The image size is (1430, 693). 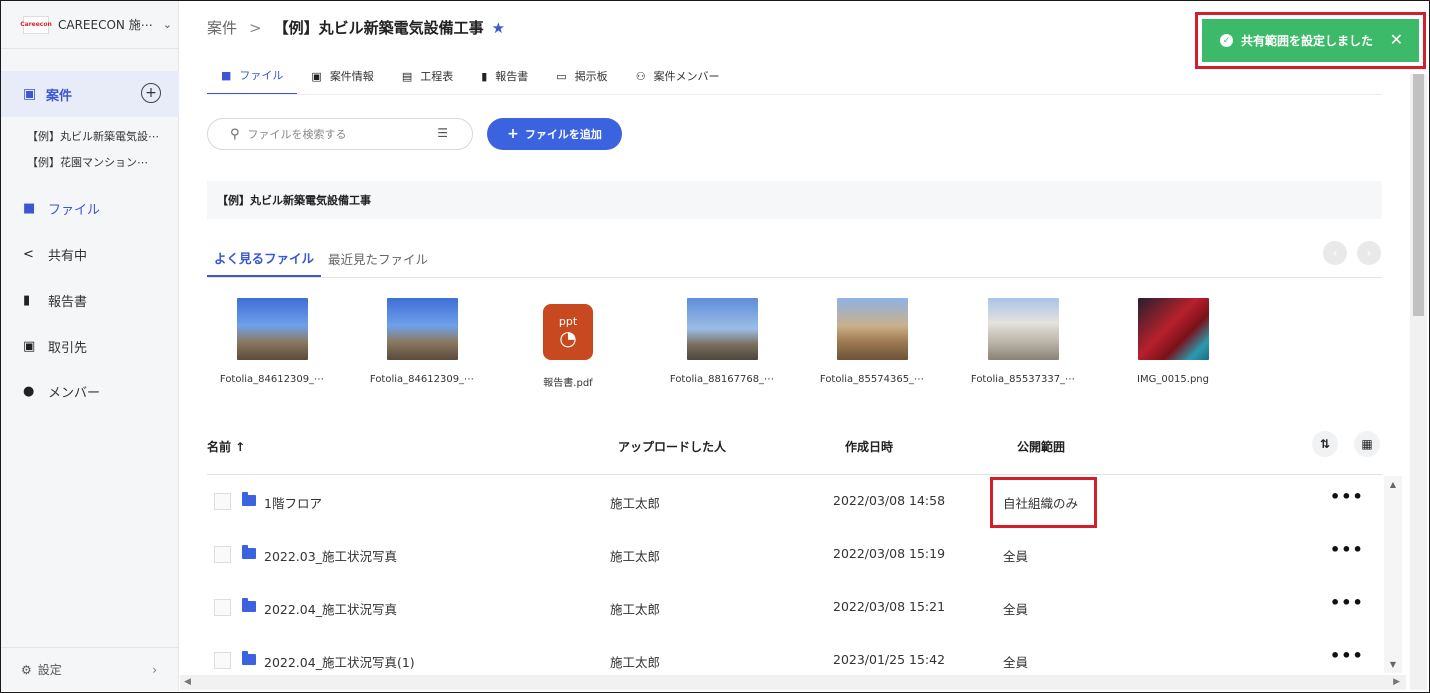 What do you see at coordinates (1173, 379) in the screenshot?
I see `thumbnail-caption: IMG_0015.png` at bounding box center [1173, 379].